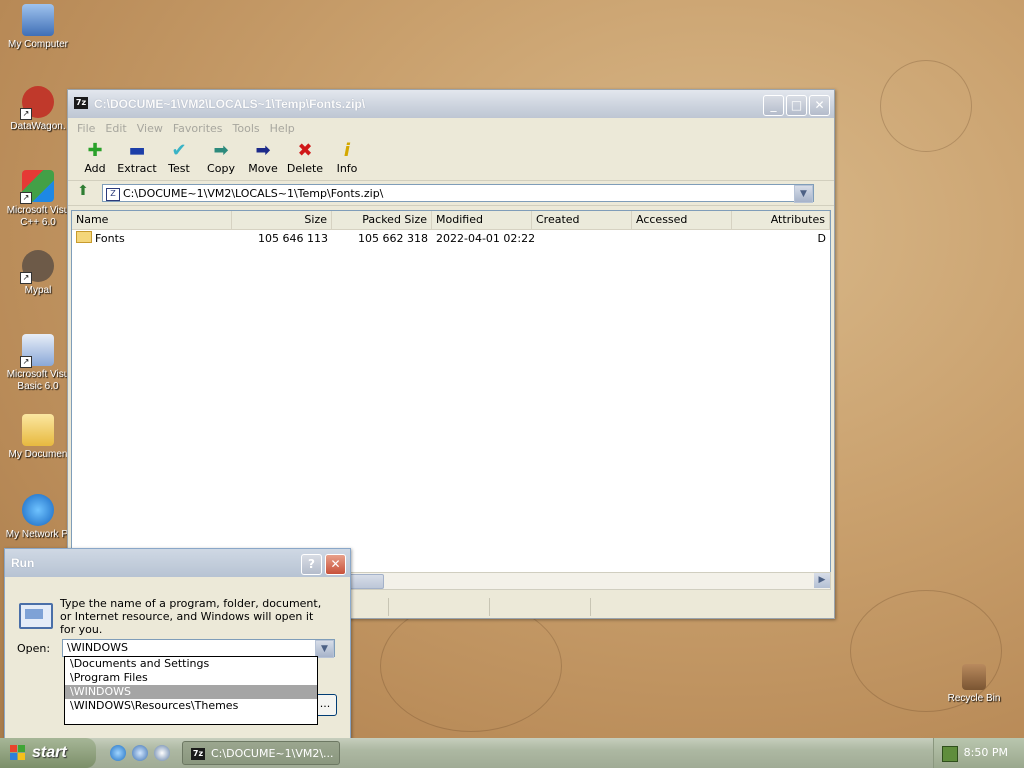 This screenshot has height=768, width=1024. Describe the element at coordinates (682, 239) in the screenshot. I see `cell-accessed` at that location.